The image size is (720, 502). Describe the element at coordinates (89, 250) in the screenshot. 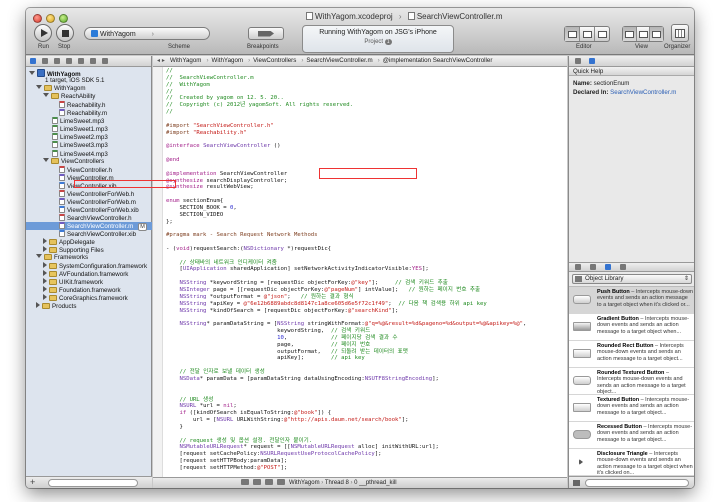

I see `navigator-item: Supporting Files` at that location.